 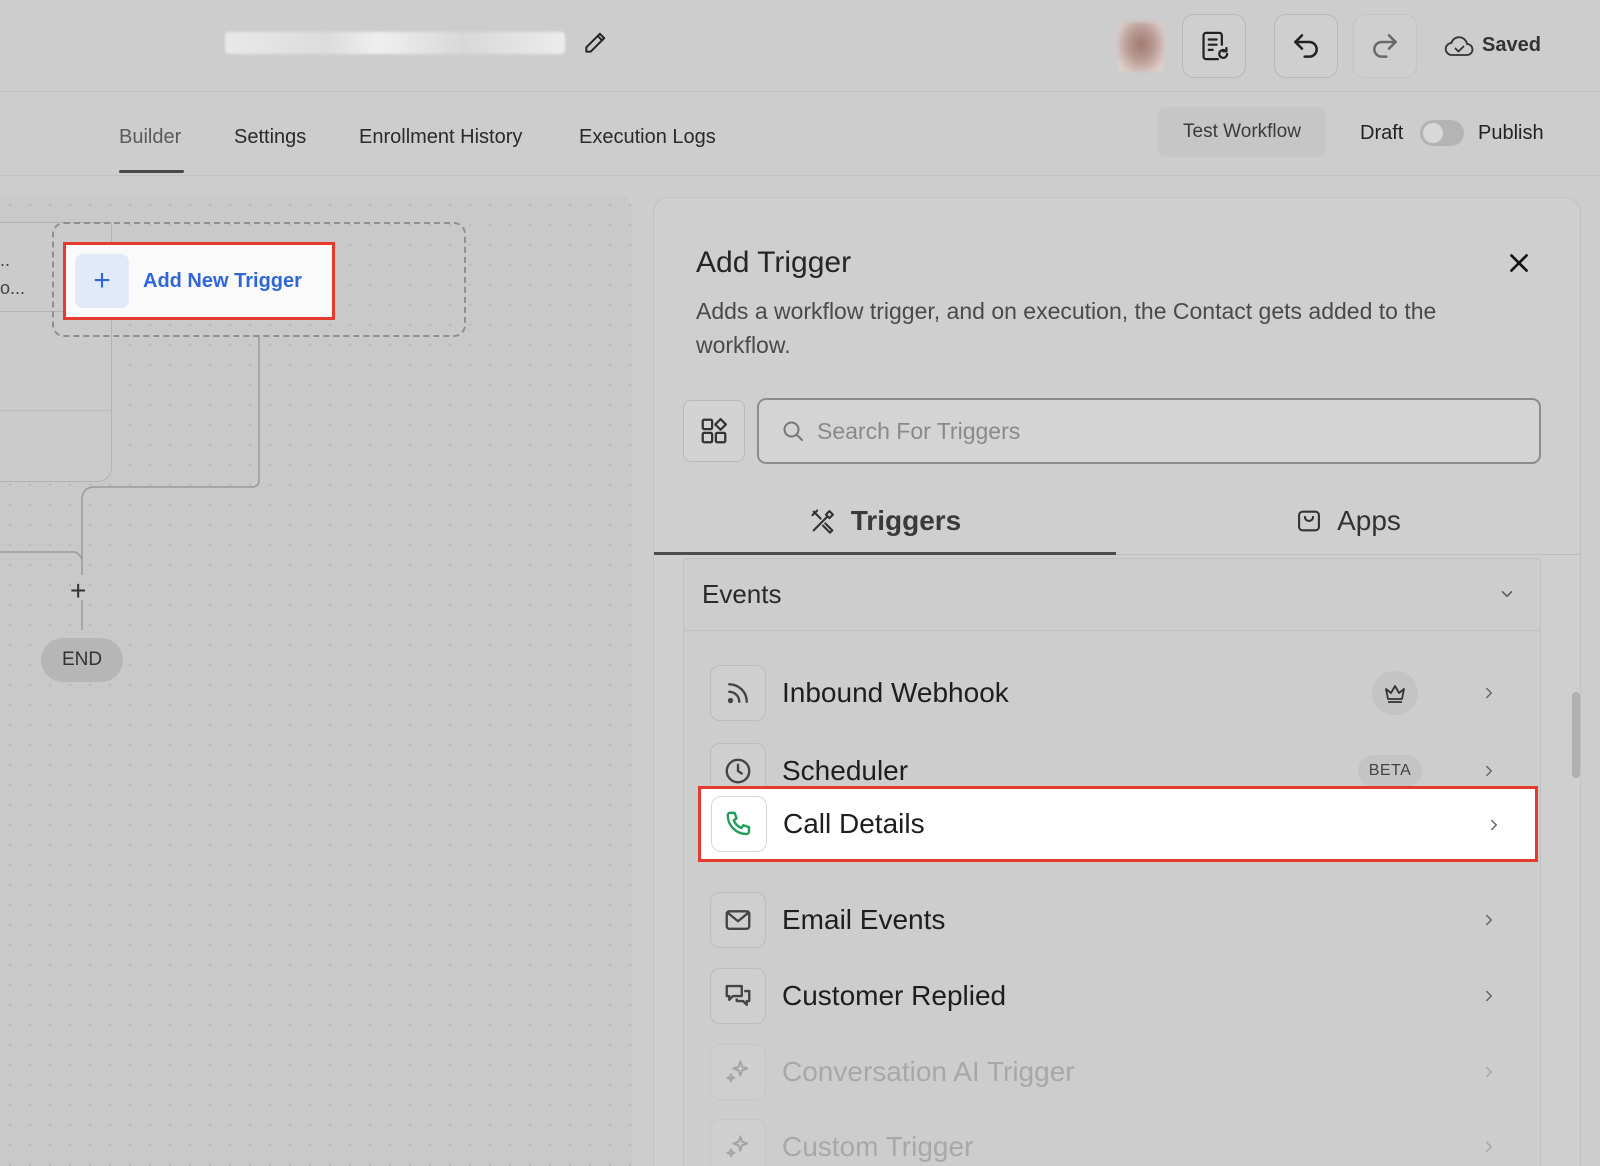 I want to click on search-field, so click(x=1149, y=431).